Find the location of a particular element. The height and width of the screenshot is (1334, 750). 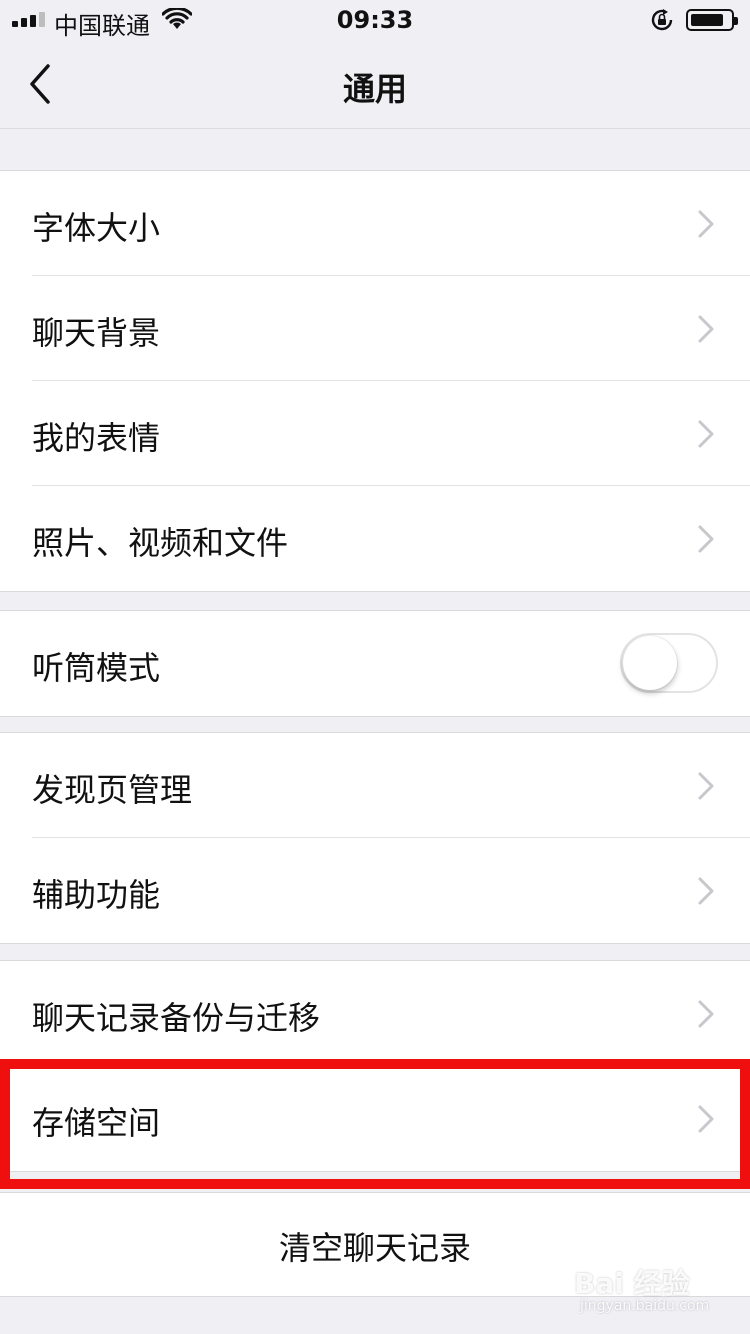

page-title: 通用 is located at coordinates (374, 89).